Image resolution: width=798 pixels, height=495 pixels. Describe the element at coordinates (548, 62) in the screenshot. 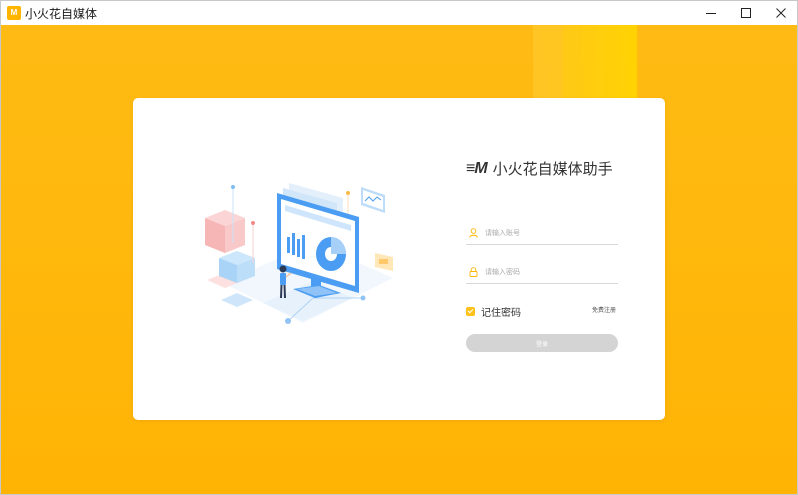

I see `background-light-strip` at that location.